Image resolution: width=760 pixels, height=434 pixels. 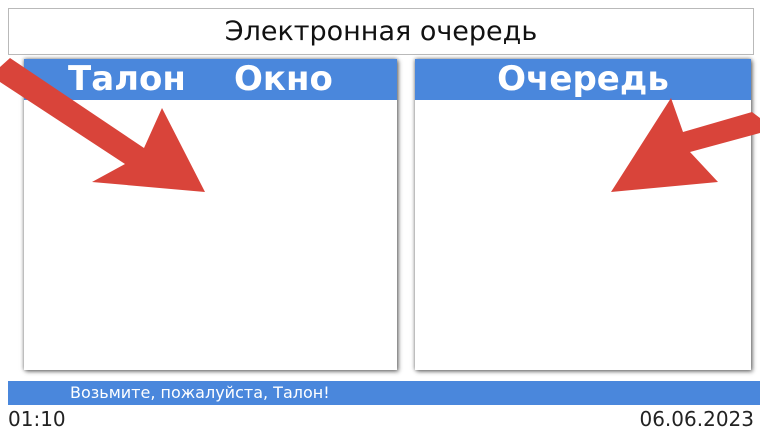 I want to click on queue-header-label: Очередь Талонов, so click(x=583, y=99).